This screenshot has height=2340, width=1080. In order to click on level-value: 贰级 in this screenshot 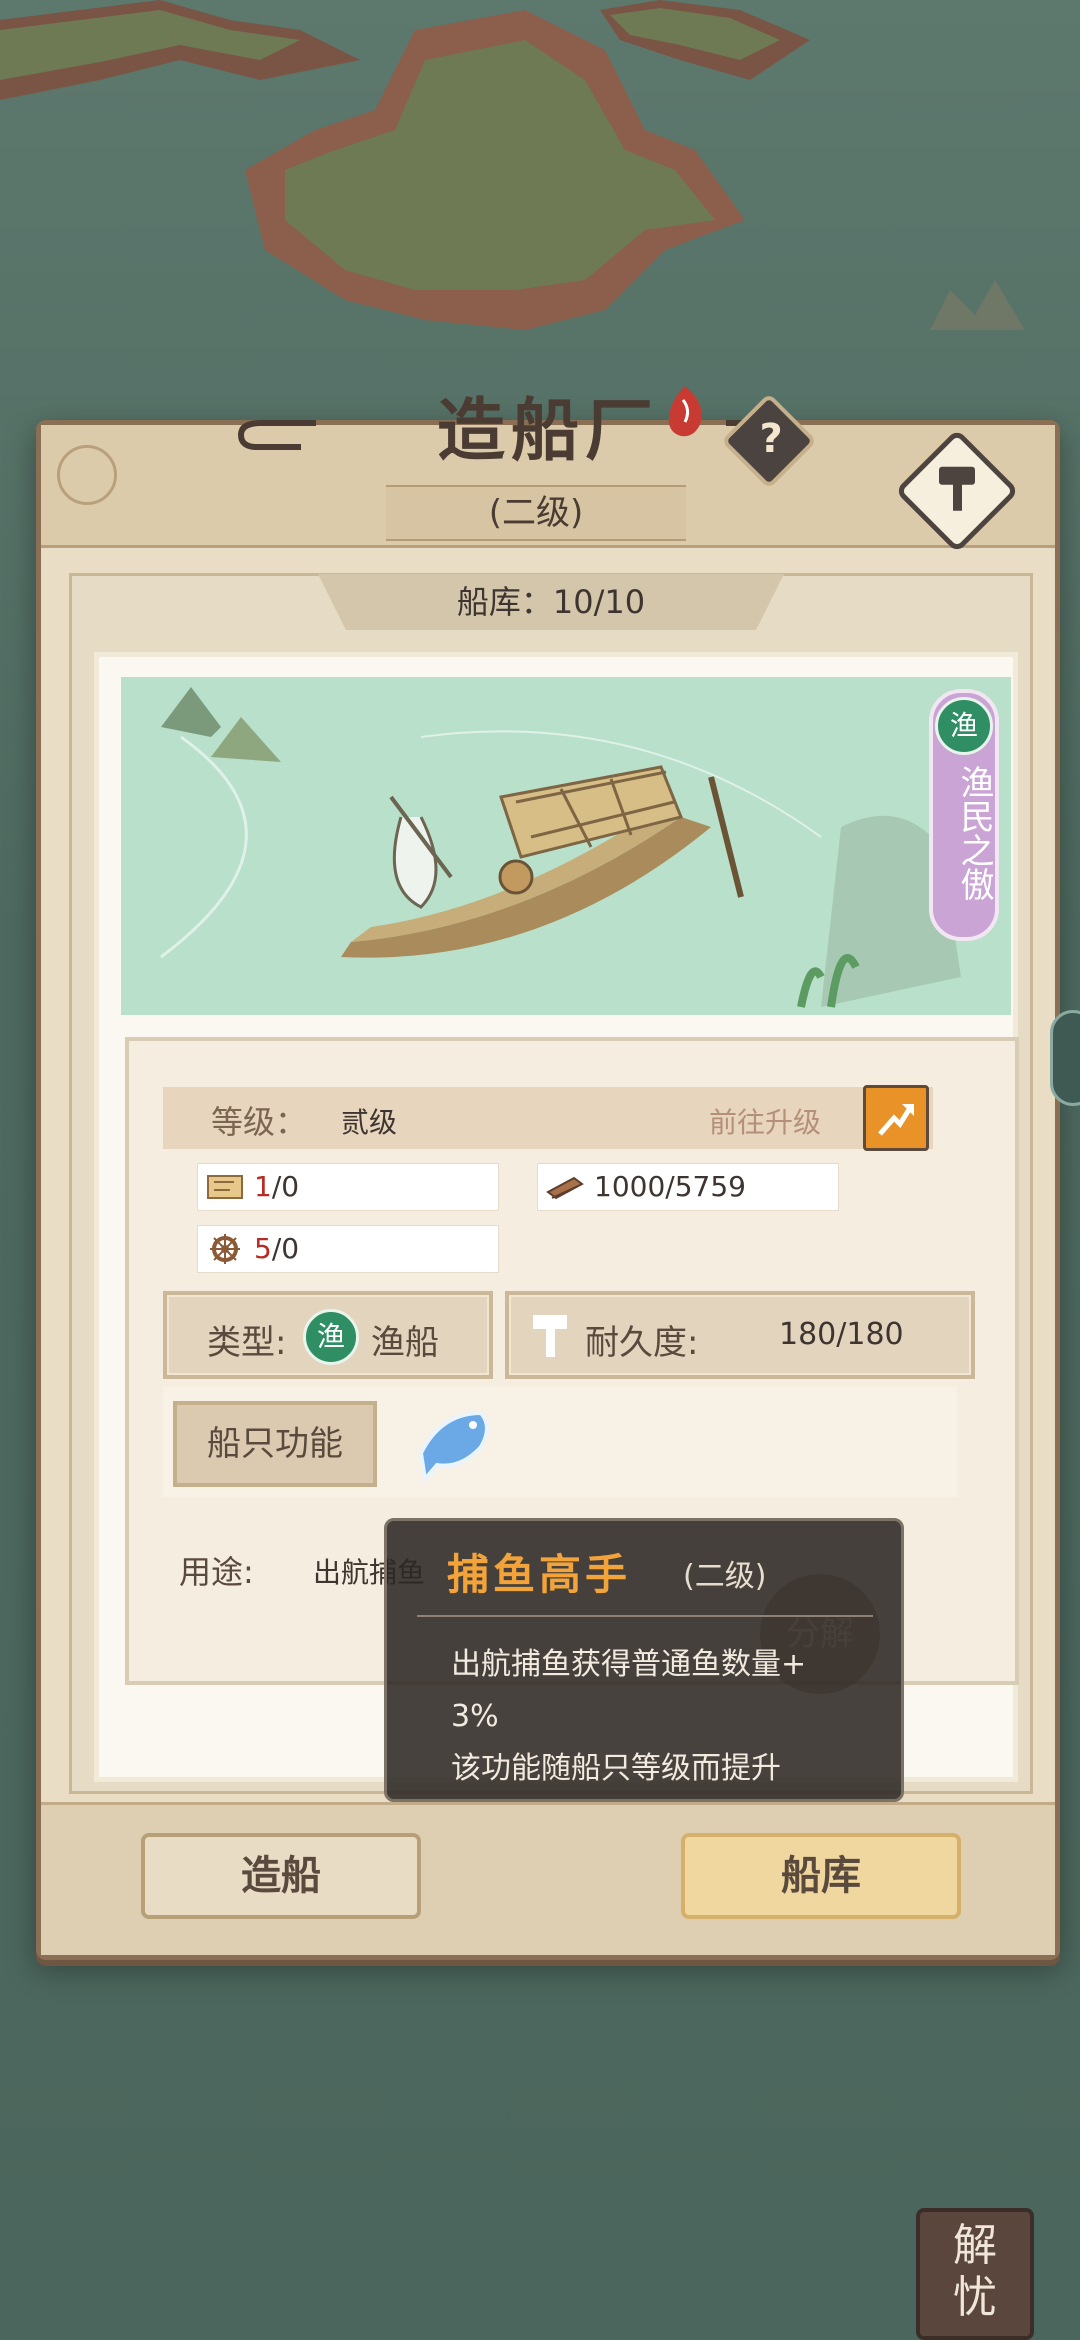, I will do `click(369, 1122)`.